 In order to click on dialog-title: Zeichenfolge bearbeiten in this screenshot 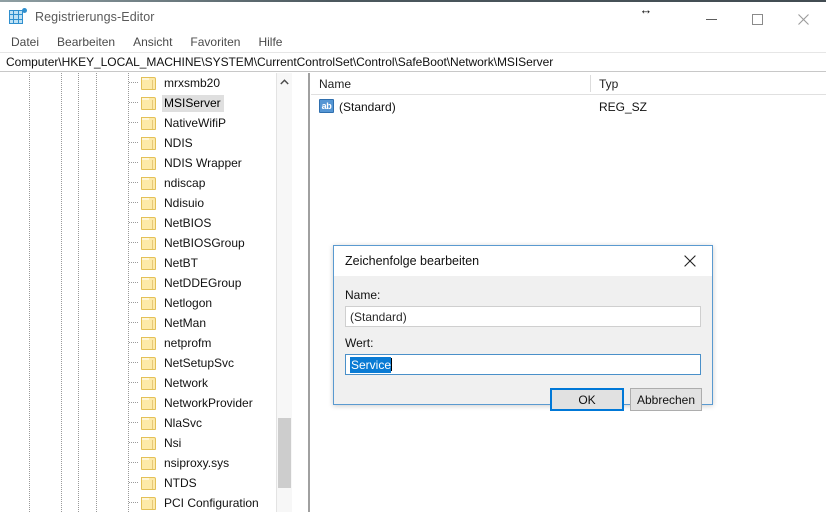, I will do `click(412, 261)`.